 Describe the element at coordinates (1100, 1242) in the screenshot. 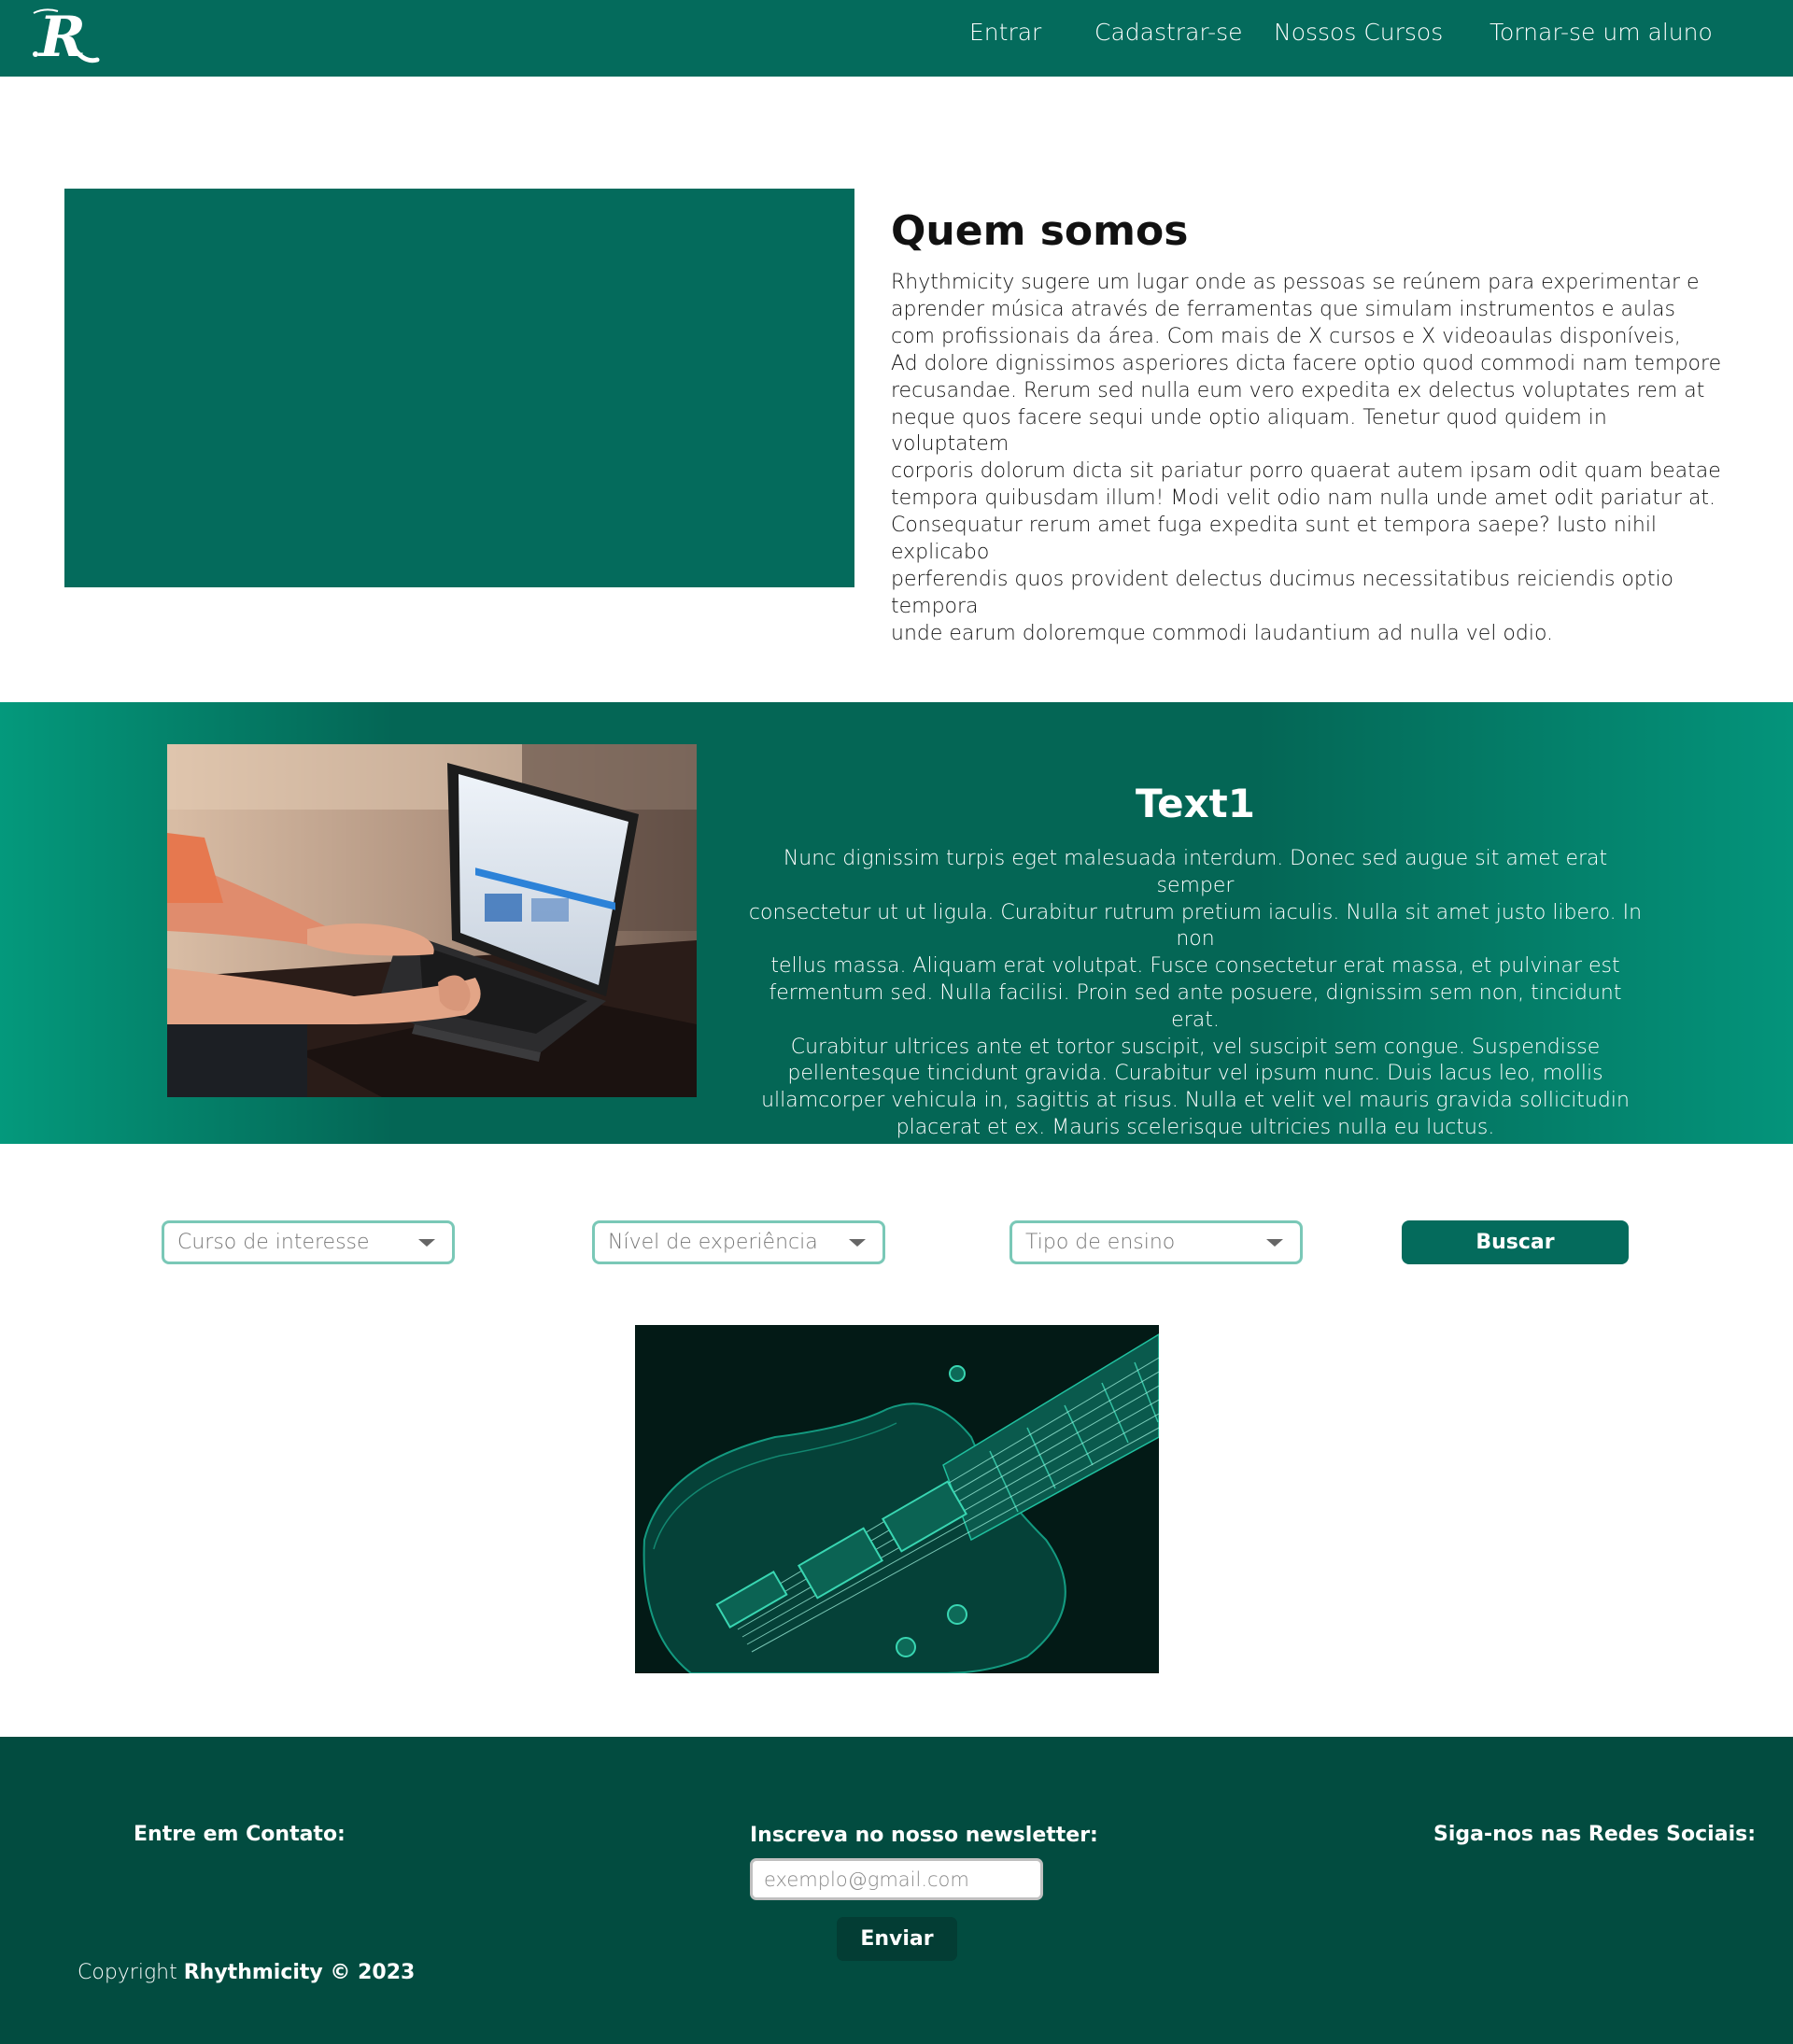

I see `teaching-type-select-label: Tipo de ensino` at that location.